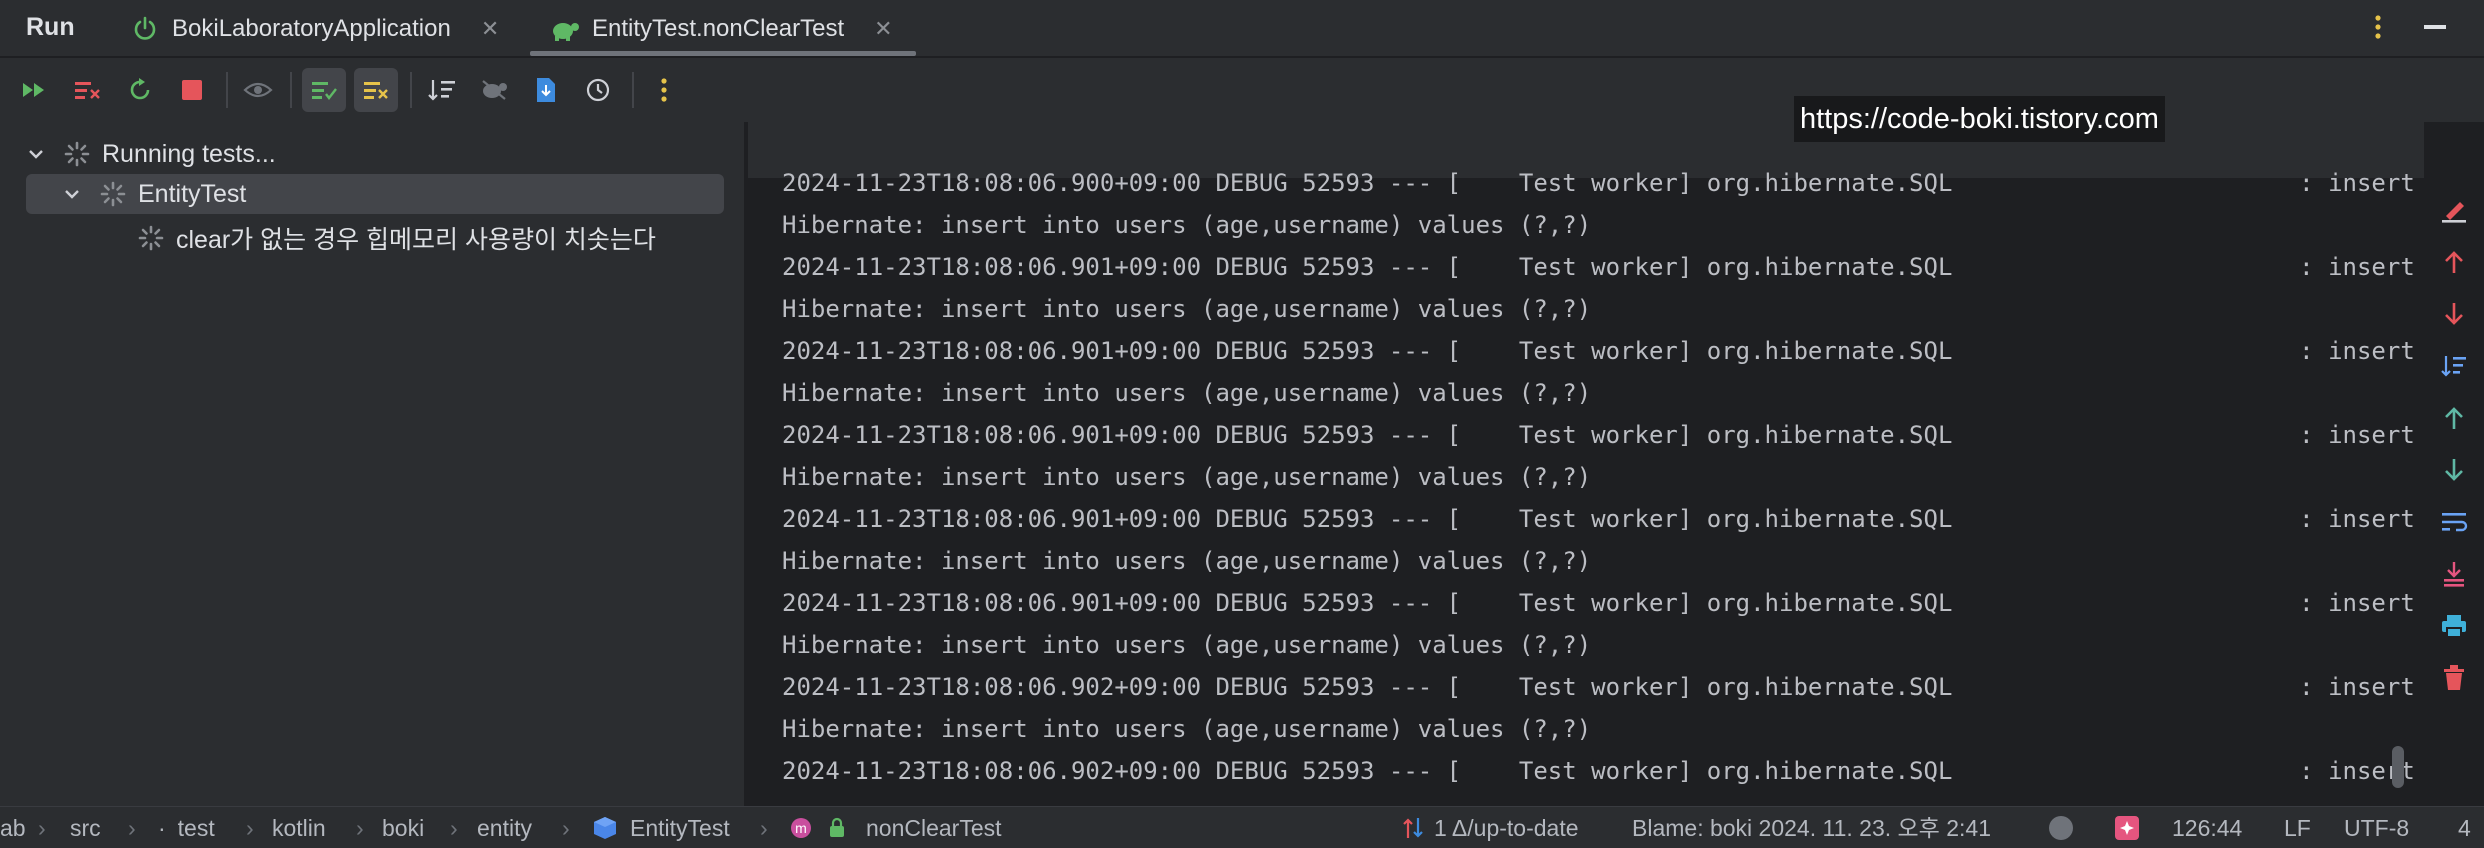 The height and width of the screenshot is (848, 2484). Describe the element at coordinates (837, 827) in the screenshot. I see `lock-icon` at that location.